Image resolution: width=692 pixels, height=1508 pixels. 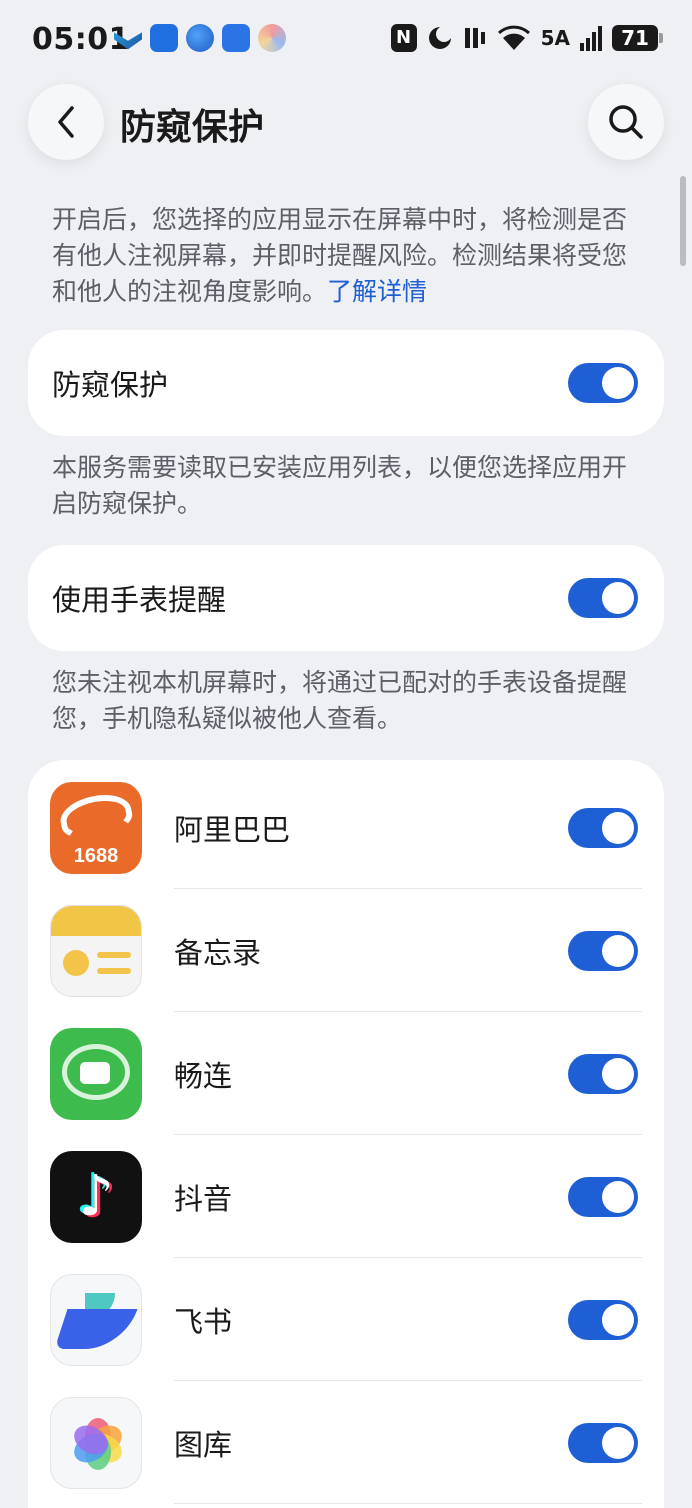 I want to click on wifi-icon, so click(x=513, y=37).